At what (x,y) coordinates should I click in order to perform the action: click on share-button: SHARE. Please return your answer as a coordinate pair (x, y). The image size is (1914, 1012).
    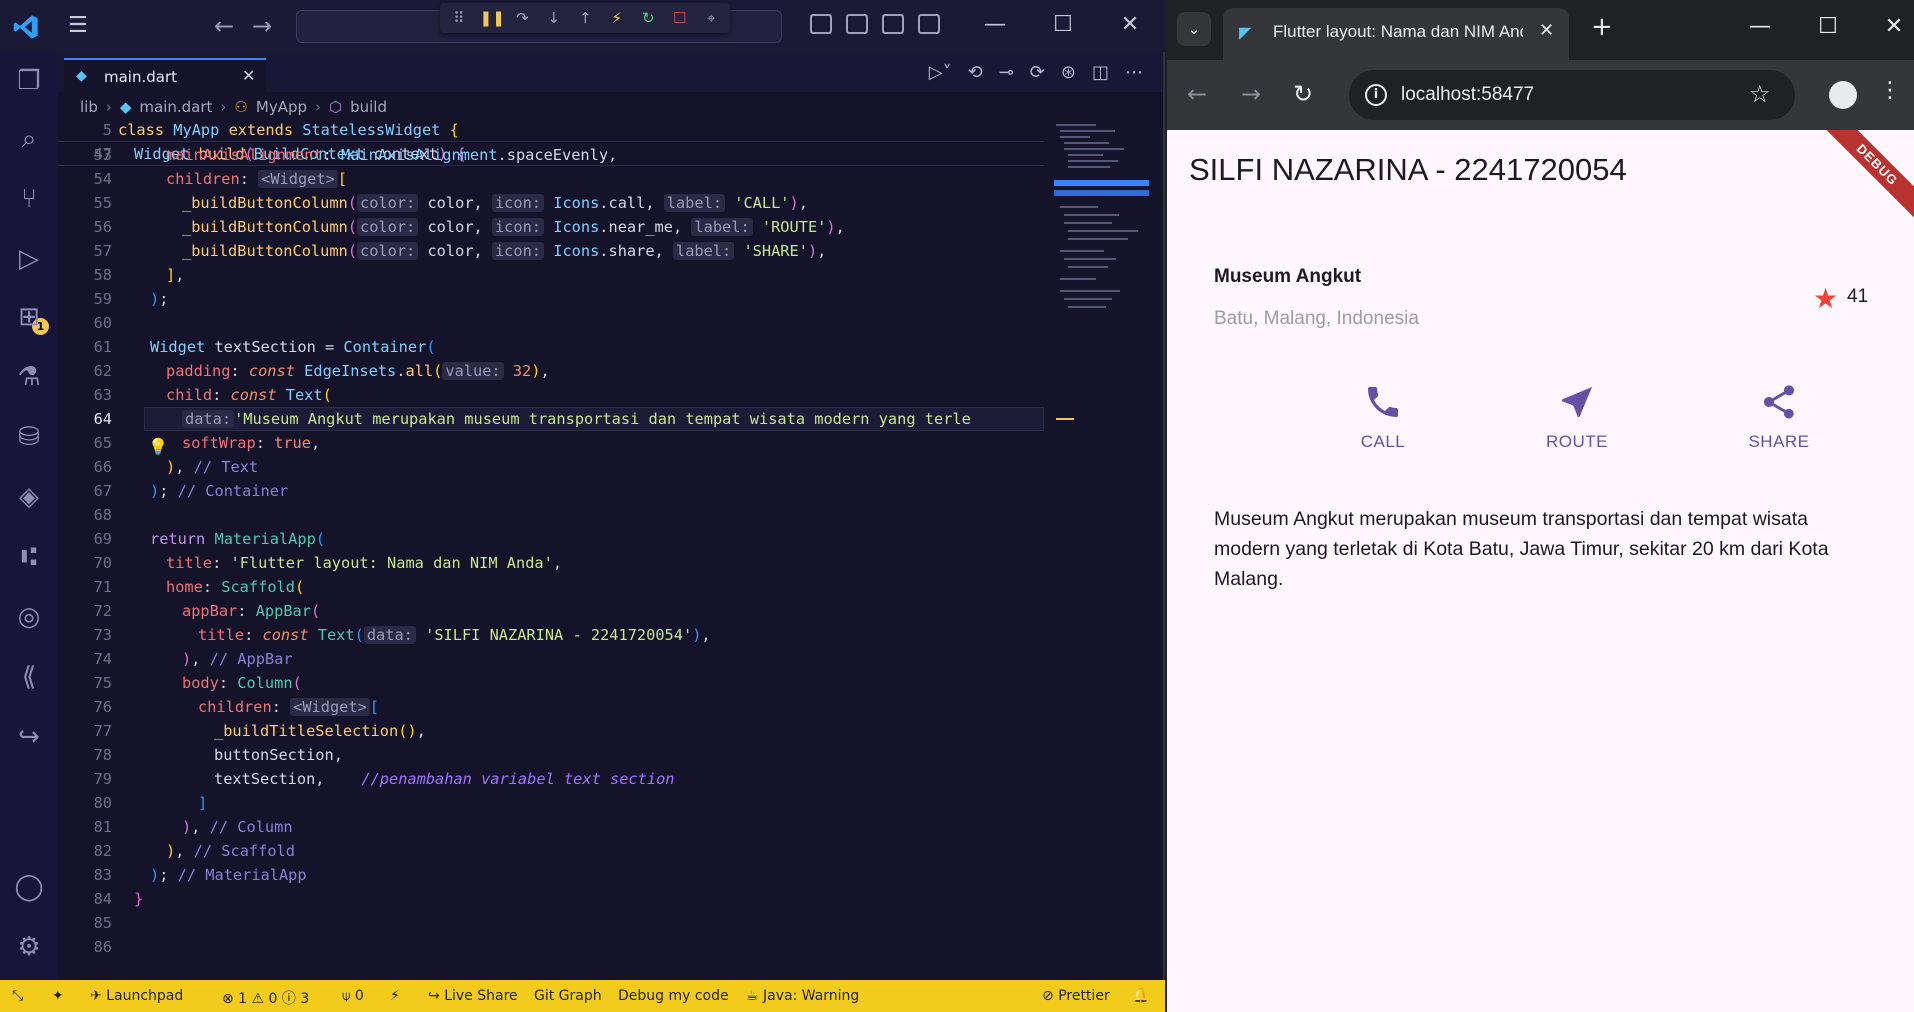
    Looking at the image, I should click on (1779, 417).